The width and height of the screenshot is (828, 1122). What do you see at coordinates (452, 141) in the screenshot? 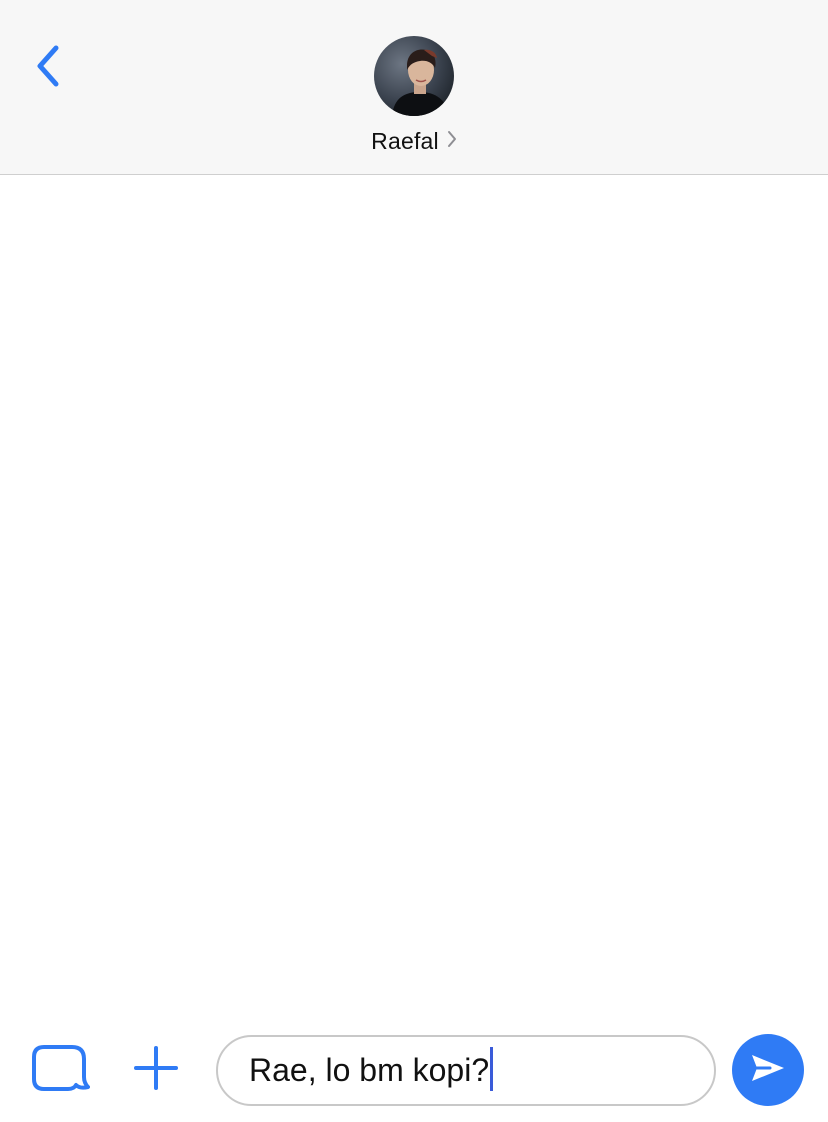
I see `chevron-right-icon` at bounding box center [452, 141].